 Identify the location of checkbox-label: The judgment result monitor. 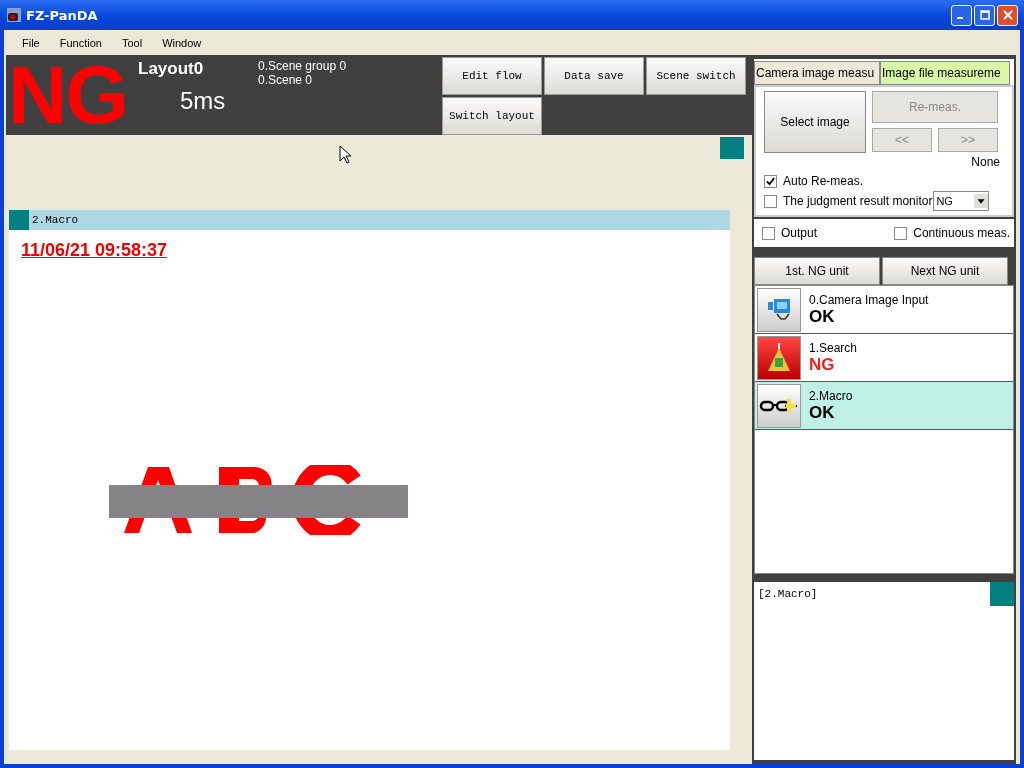
(858, 201).